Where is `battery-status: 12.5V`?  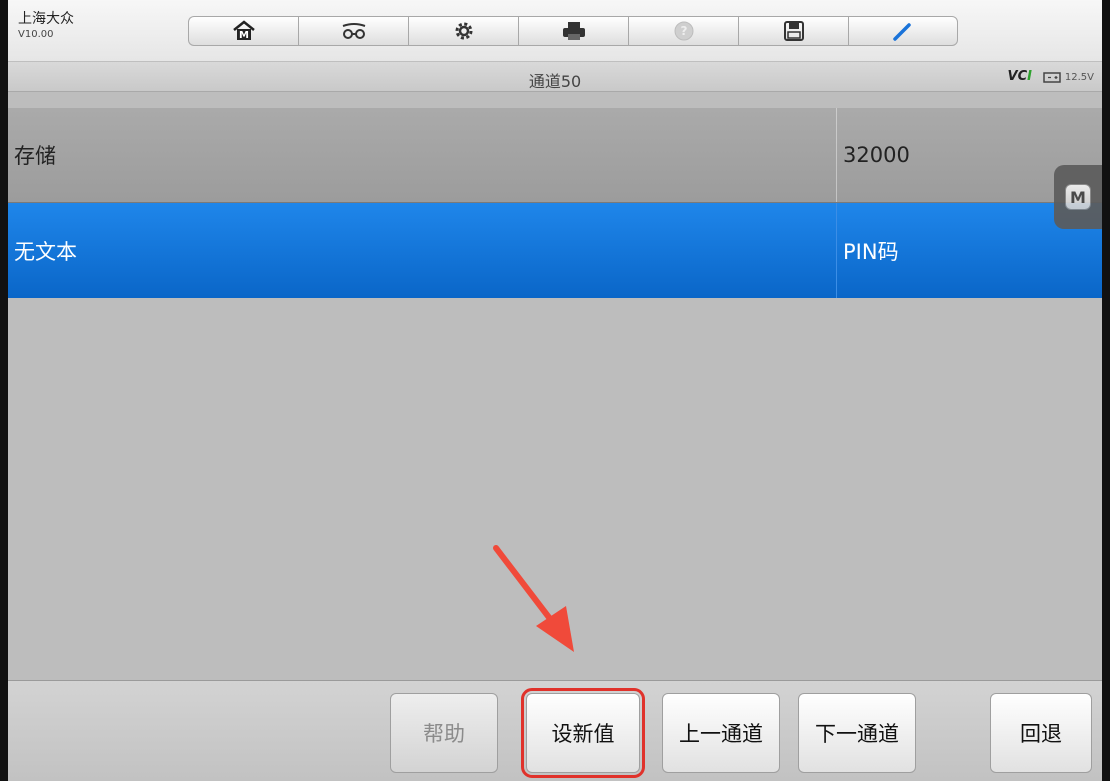 battery-status: 12.5V is located at coordinates (1068, 77).